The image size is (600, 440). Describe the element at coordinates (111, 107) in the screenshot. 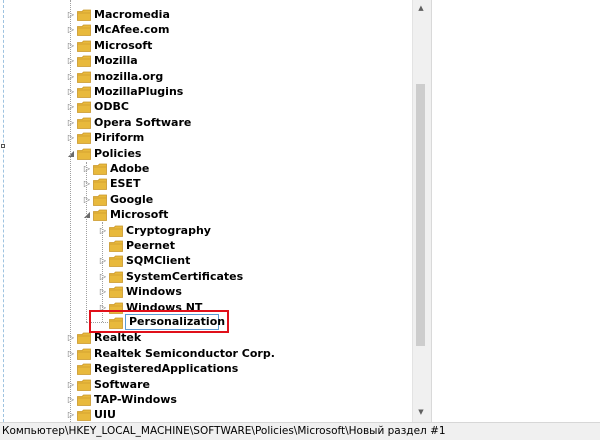

I see `tree-item-label: ODBC` at that location.